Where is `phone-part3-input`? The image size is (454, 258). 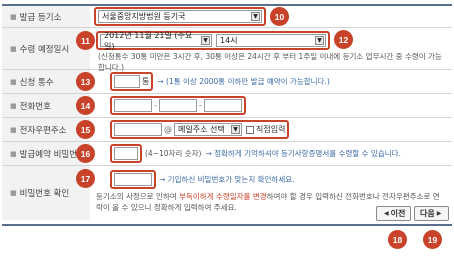
phone-part3-input is located at coordinates (222, 105).